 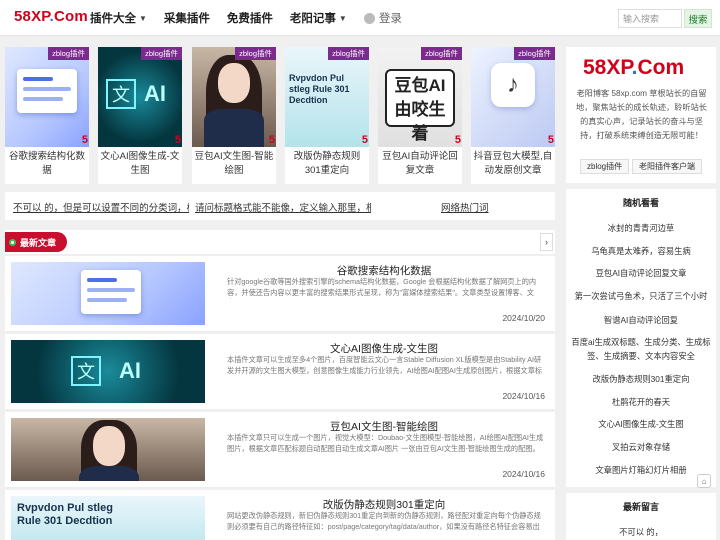 What do you see at coordinates (605, 166) in the screenshot?
I see `sidebar-tag-zblog: zblog插件` at bounding box center [605, 166].